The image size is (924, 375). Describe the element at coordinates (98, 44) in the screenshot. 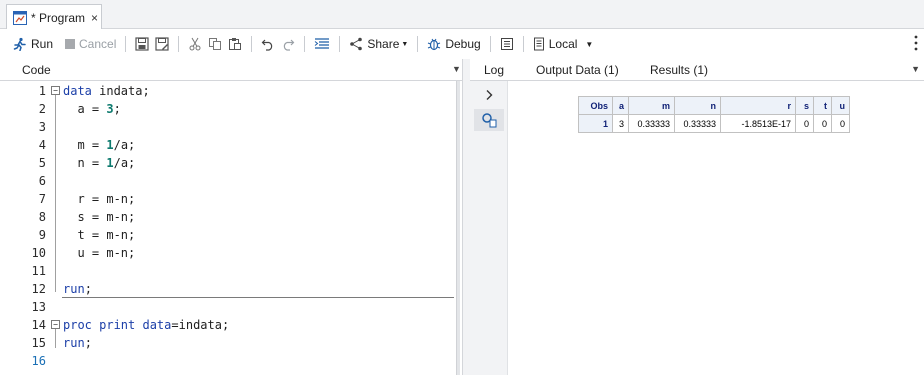

I see `cancel-label: Cancel` at that location.